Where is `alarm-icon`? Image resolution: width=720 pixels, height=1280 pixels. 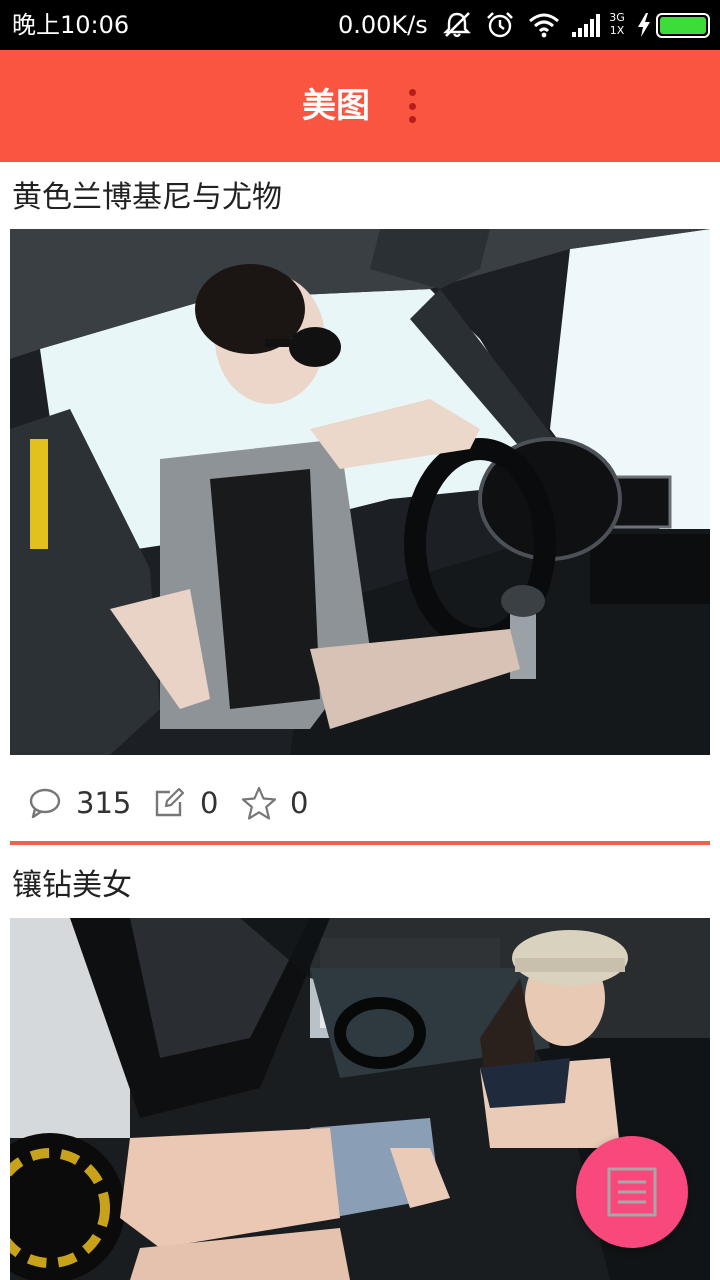
alarm-icon is located at coordinates (500, 25).